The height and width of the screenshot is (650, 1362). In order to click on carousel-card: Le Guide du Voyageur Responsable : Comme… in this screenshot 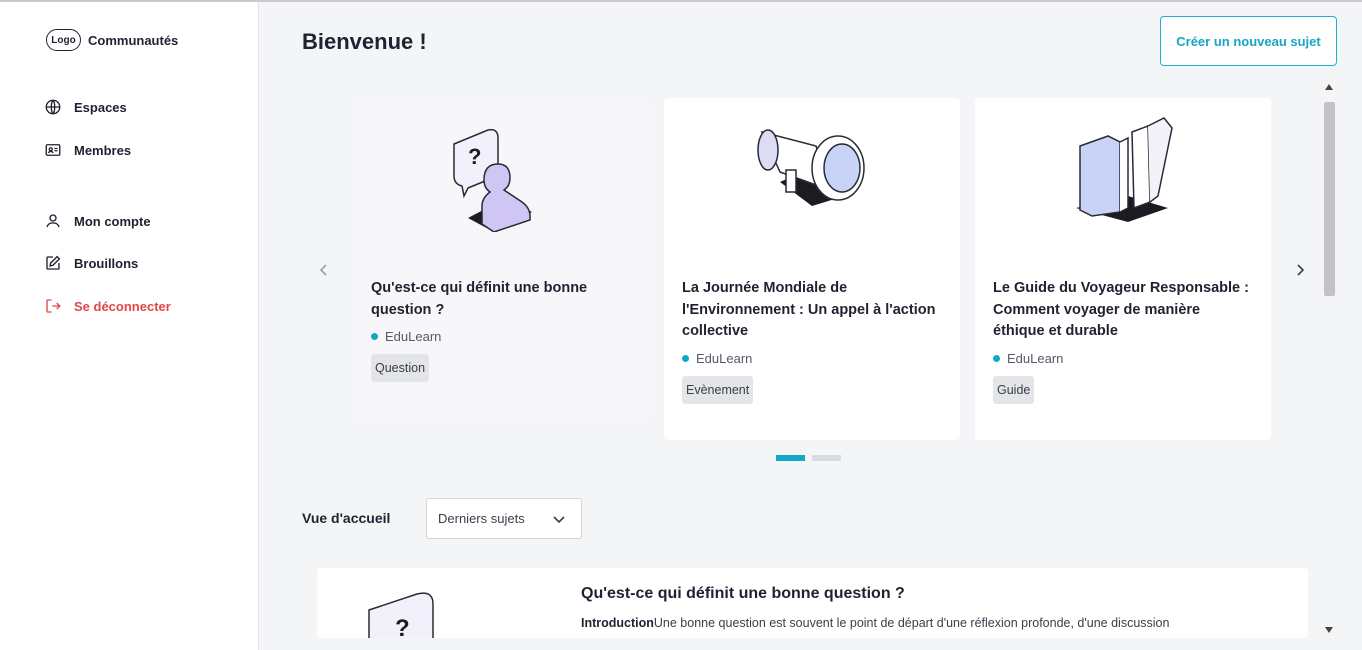, I will do `click(1123, 269)`.